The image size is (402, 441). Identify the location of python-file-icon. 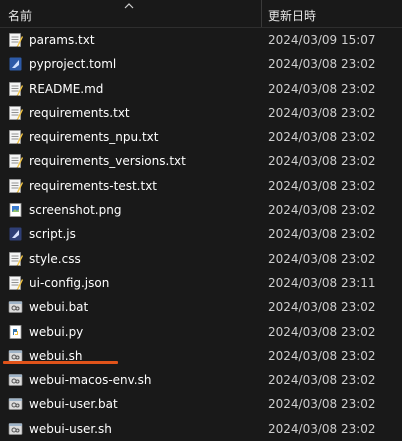
(15, 332).